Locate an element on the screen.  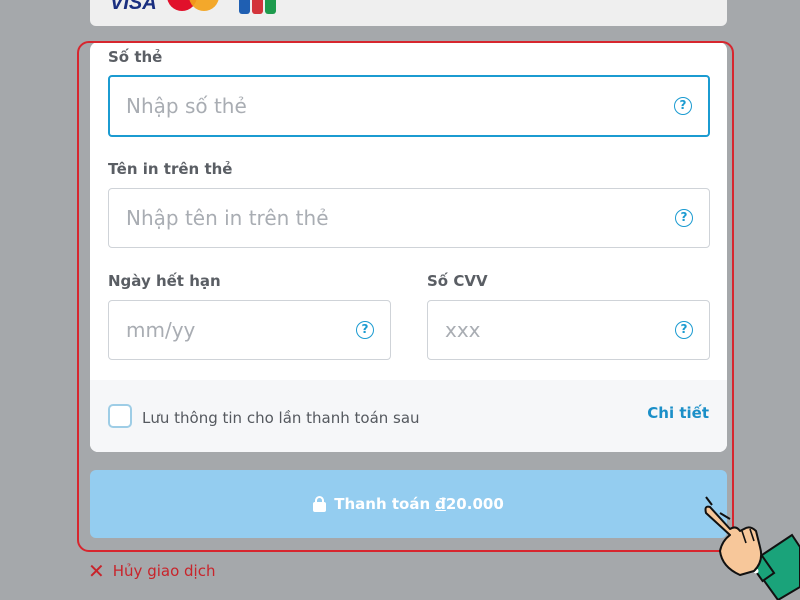
cvv-placeholder: xxx is located at coordinates (463, 330).